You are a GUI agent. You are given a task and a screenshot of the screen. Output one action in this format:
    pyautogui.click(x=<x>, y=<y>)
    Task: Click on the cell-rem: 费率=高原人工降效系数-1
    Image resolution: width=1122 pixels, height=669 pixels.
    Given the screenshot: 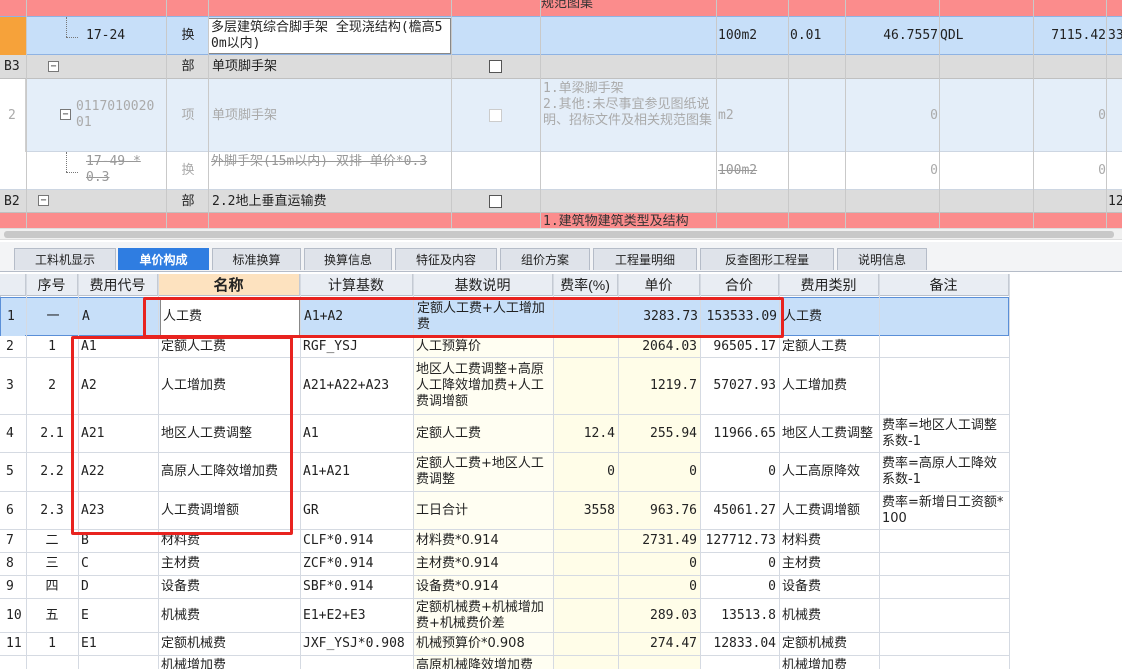 What is the action you would take?
    pyautogui.click(x=939, y=471)
    